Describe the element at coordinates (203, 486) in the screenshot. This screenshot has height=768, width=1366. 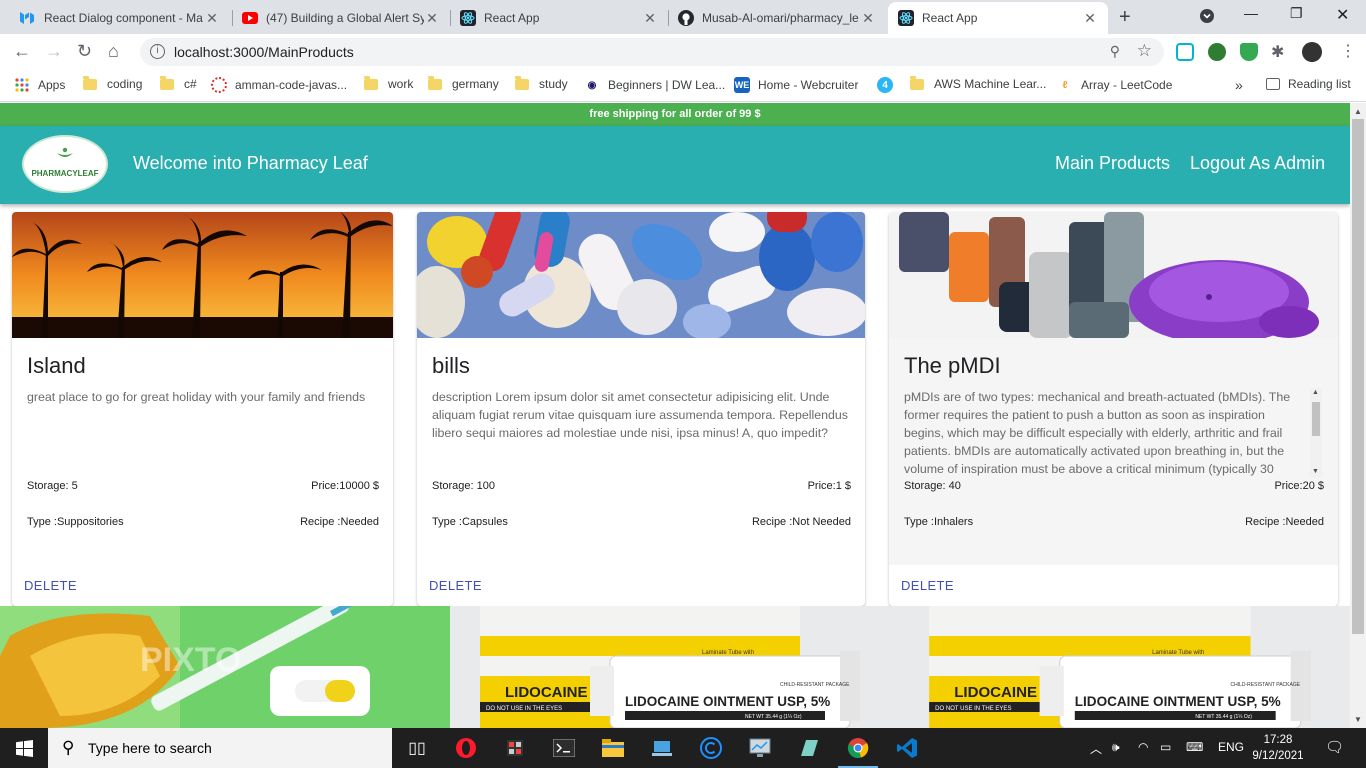
I see `product-stock-row: Storage: 5 Price:10000 $` at that location.